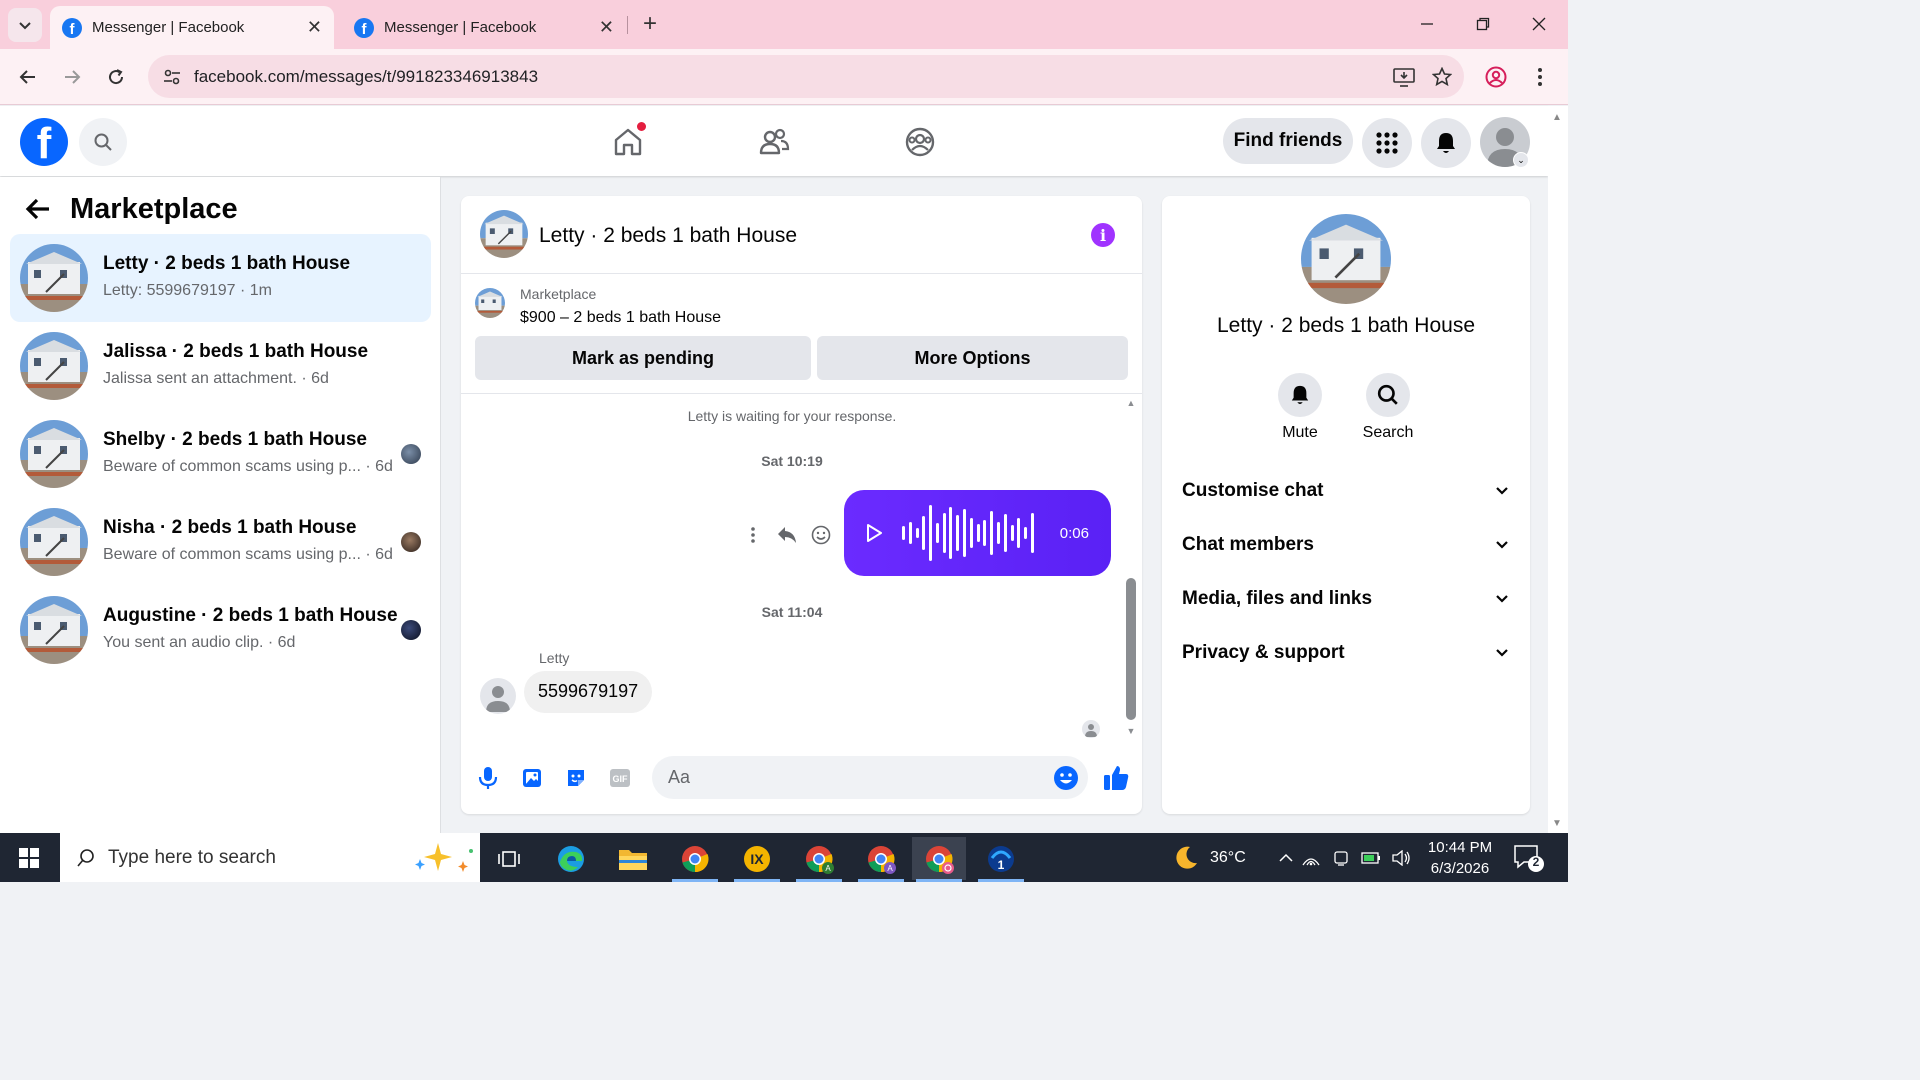 The height and width of the screenshot is (1080, 1920). I want to click on voice-clip-button, so click(488, 778).